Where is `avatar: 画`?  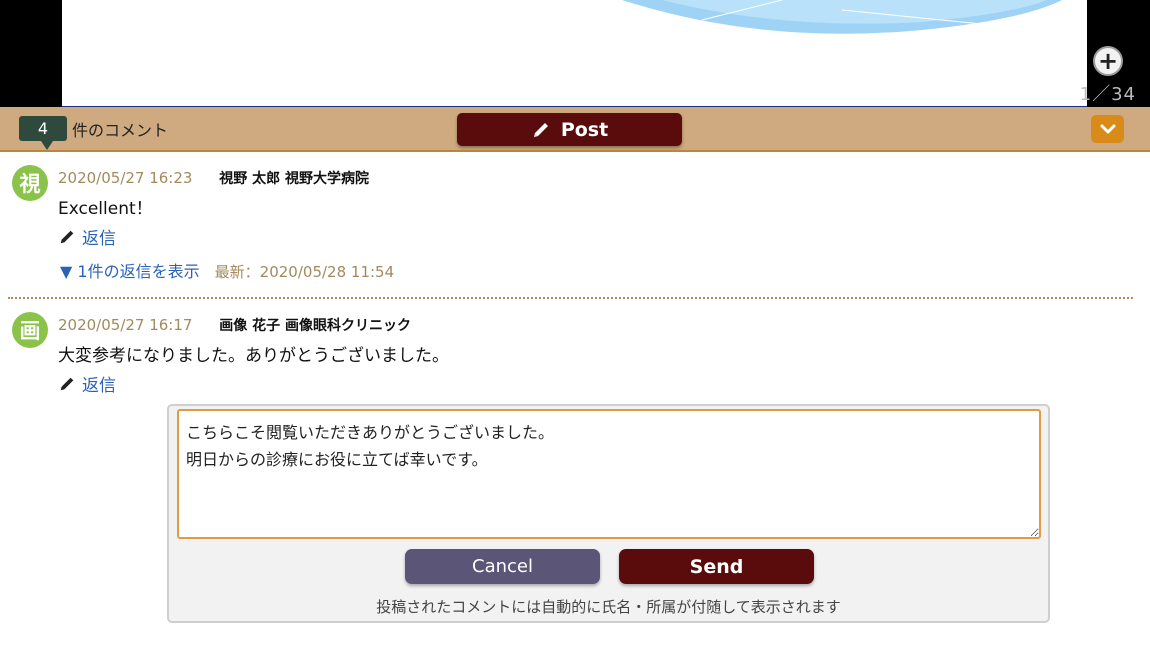
avatar: 画 is located at coordinates (30, 330).